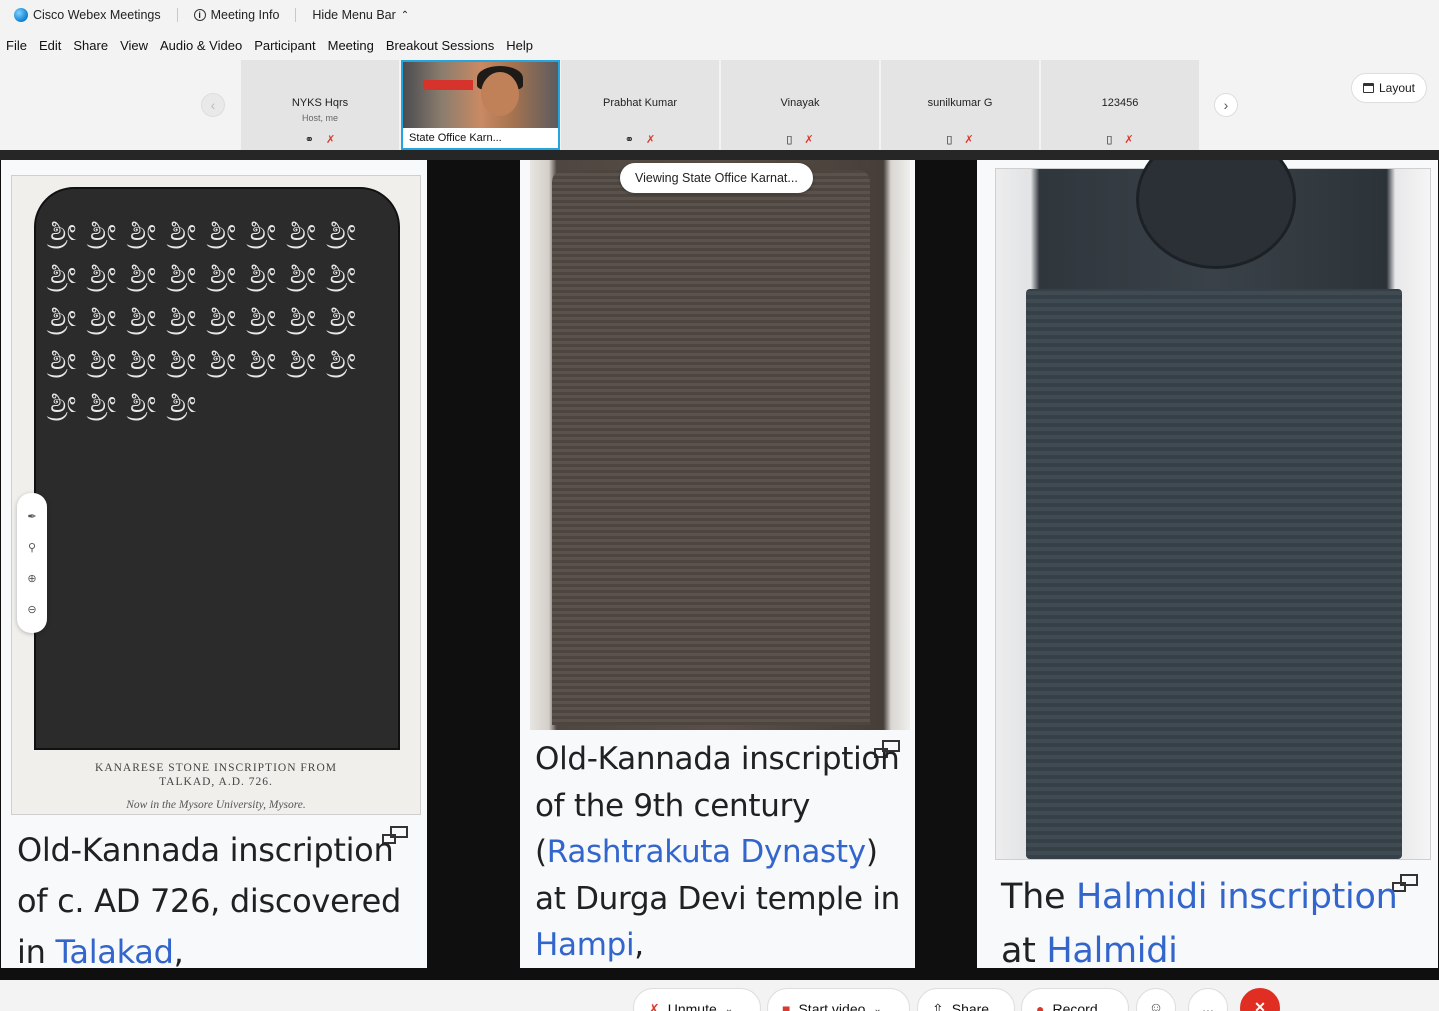 The height and width of the screenshot is (1011, 1439). What do you see at coordinates (237, 15) in the screenshot?
I see `meeting-info-button: i Meeting Info` at bounding box center [237, 15].